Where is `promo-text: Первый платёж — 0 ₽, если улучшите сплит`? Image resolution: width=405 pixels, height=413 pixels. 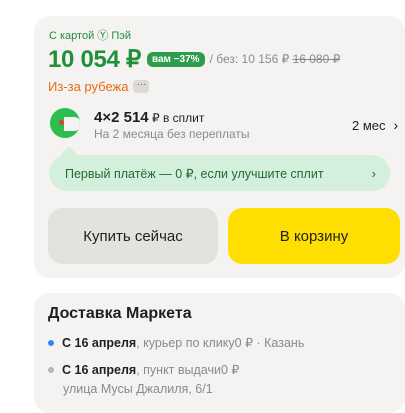
promo-text: Первый платёж — 0 ₽, если улучшите сплит is located at coordinates (194, 173).